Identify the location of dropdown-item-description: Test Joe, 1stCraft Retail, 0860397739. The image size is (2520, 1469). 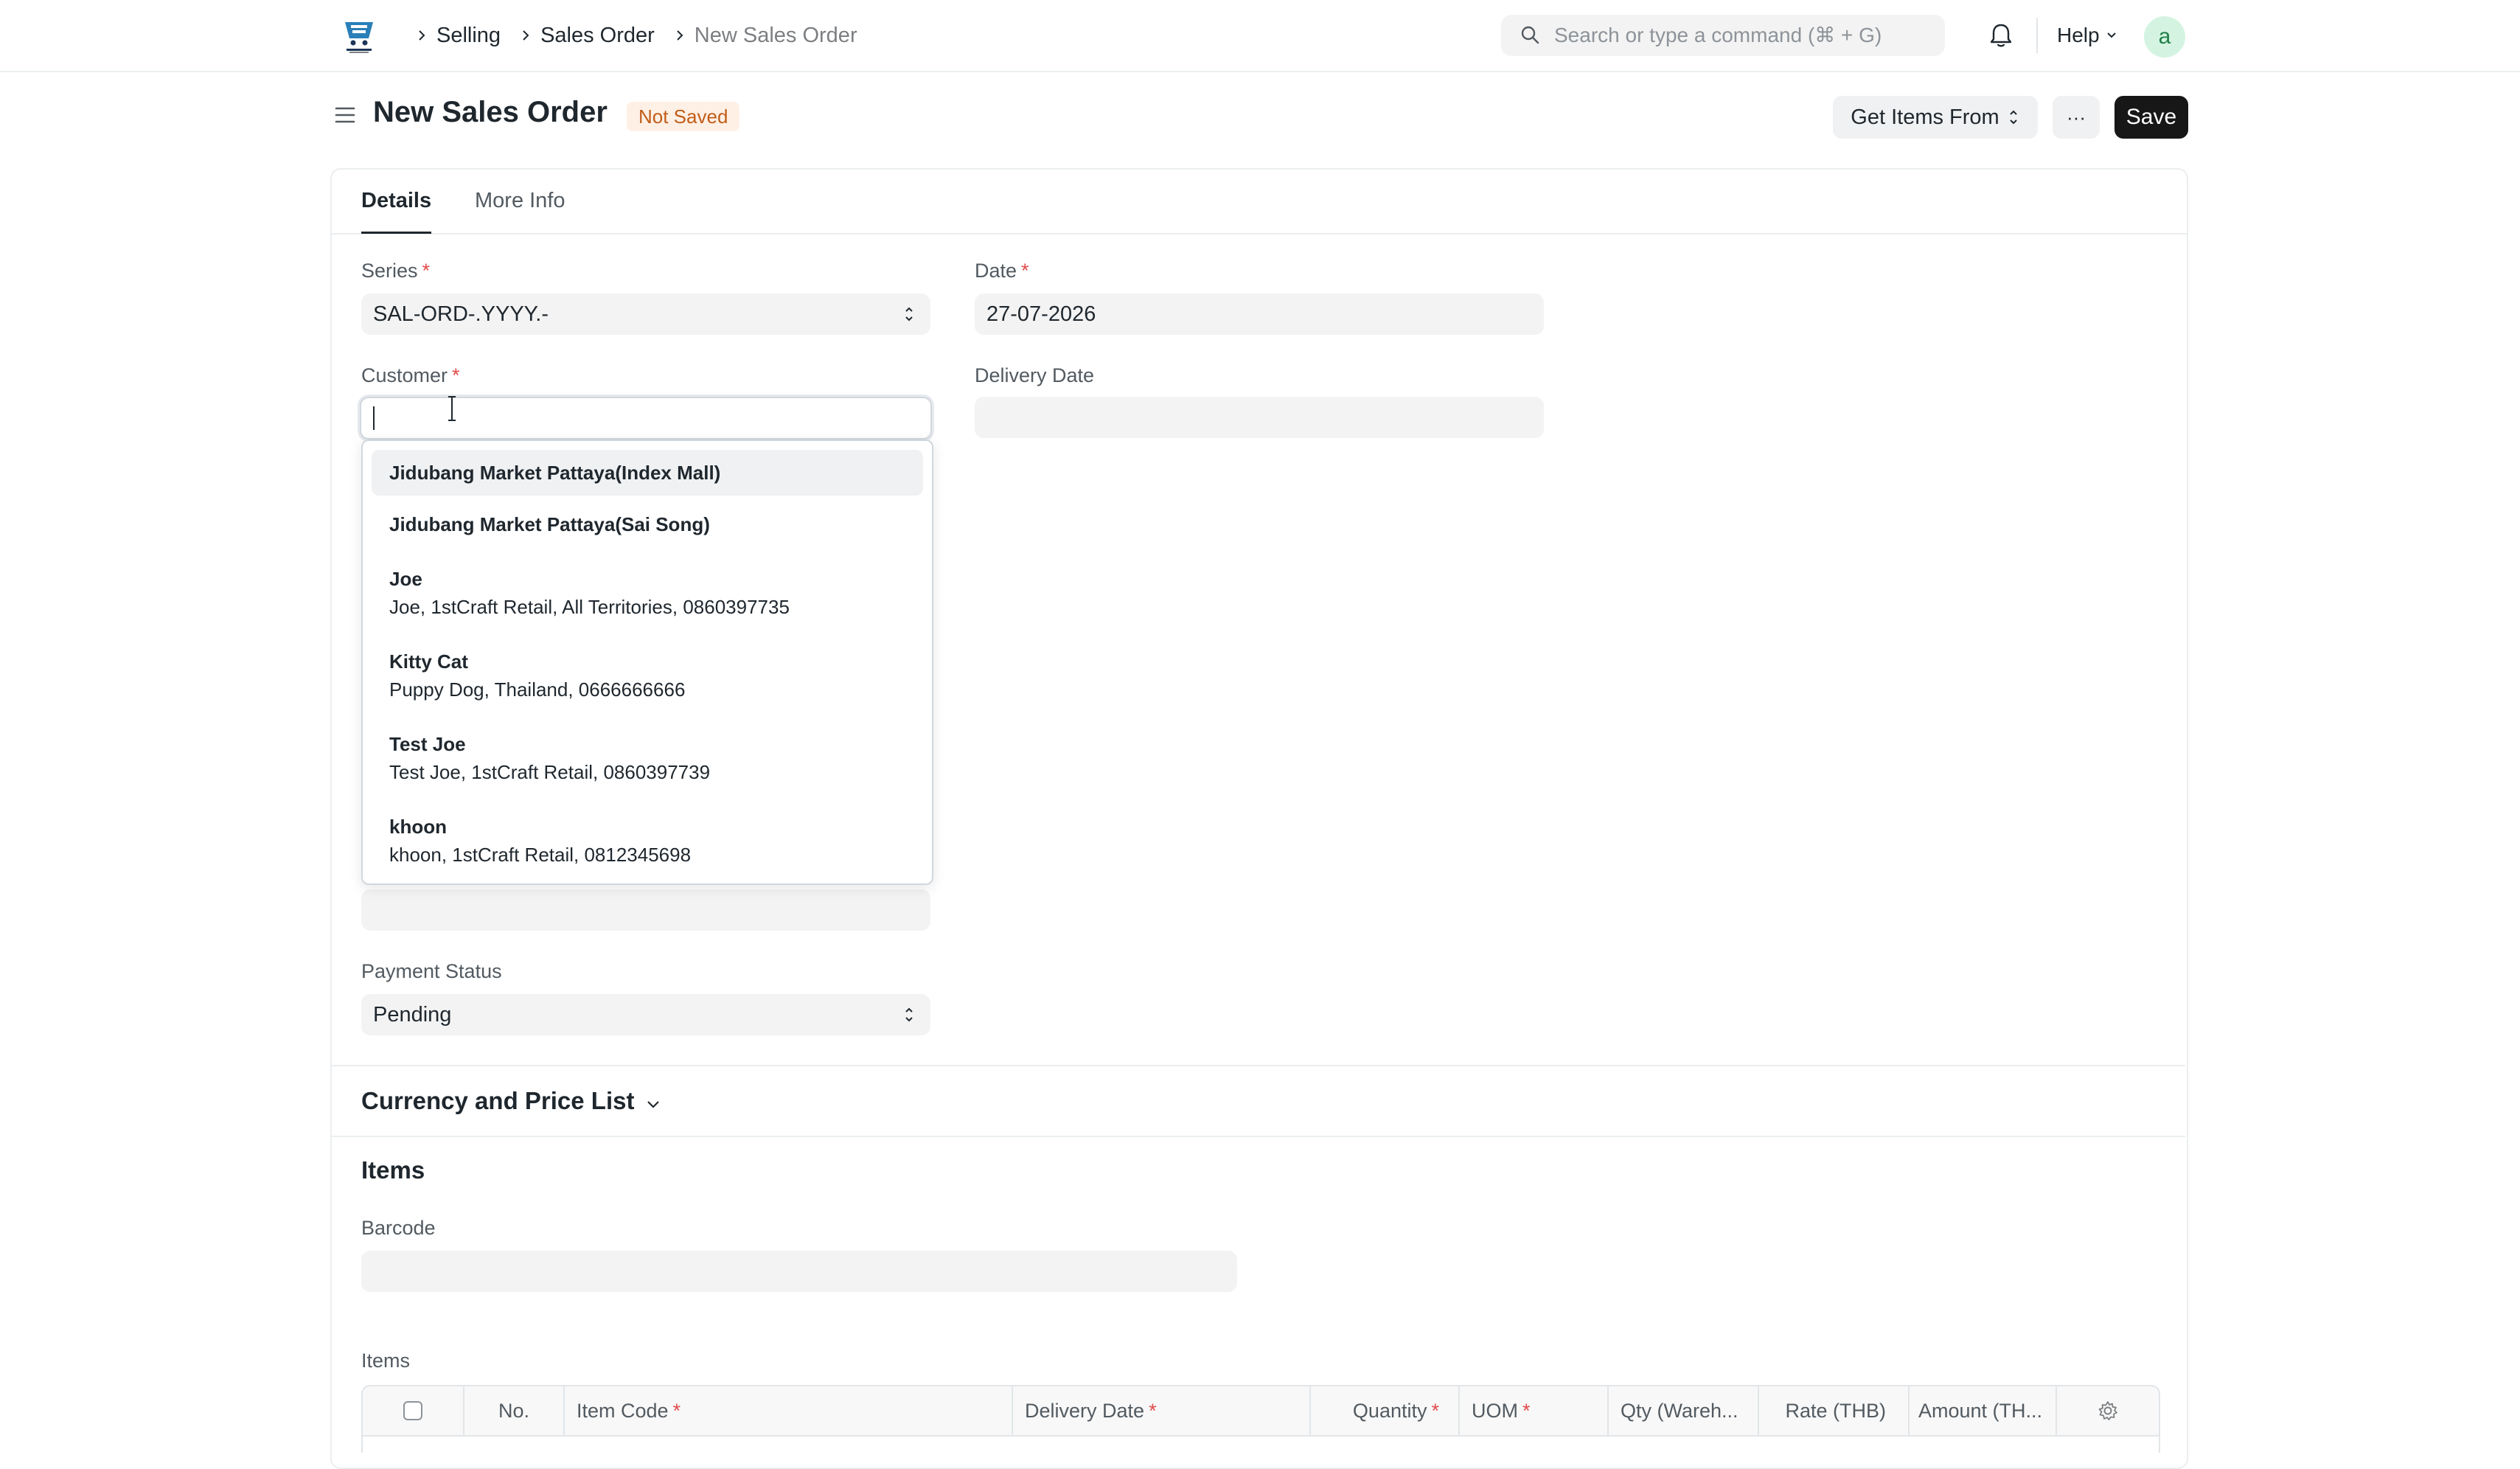
(550, 772).